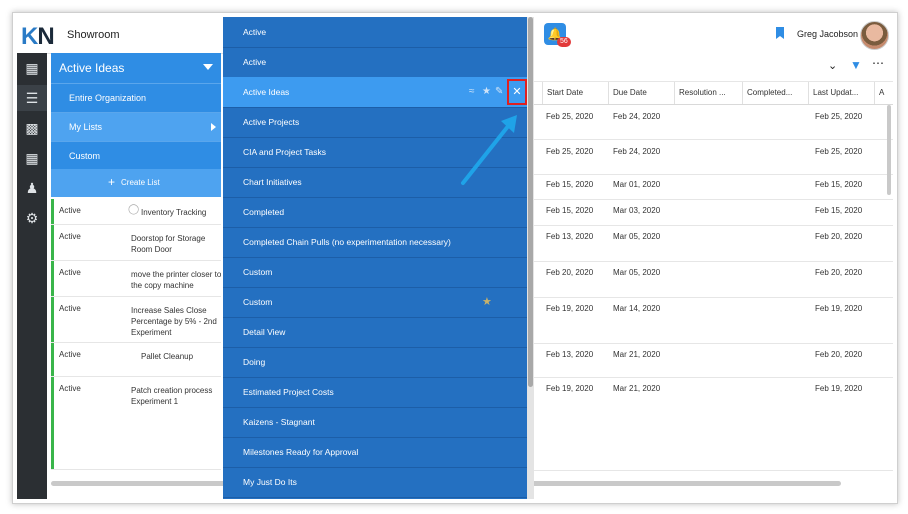  Describe the element at coordinates (32, 68) in the screenshot. I see `apps-grid-icon: ▦` at that location.